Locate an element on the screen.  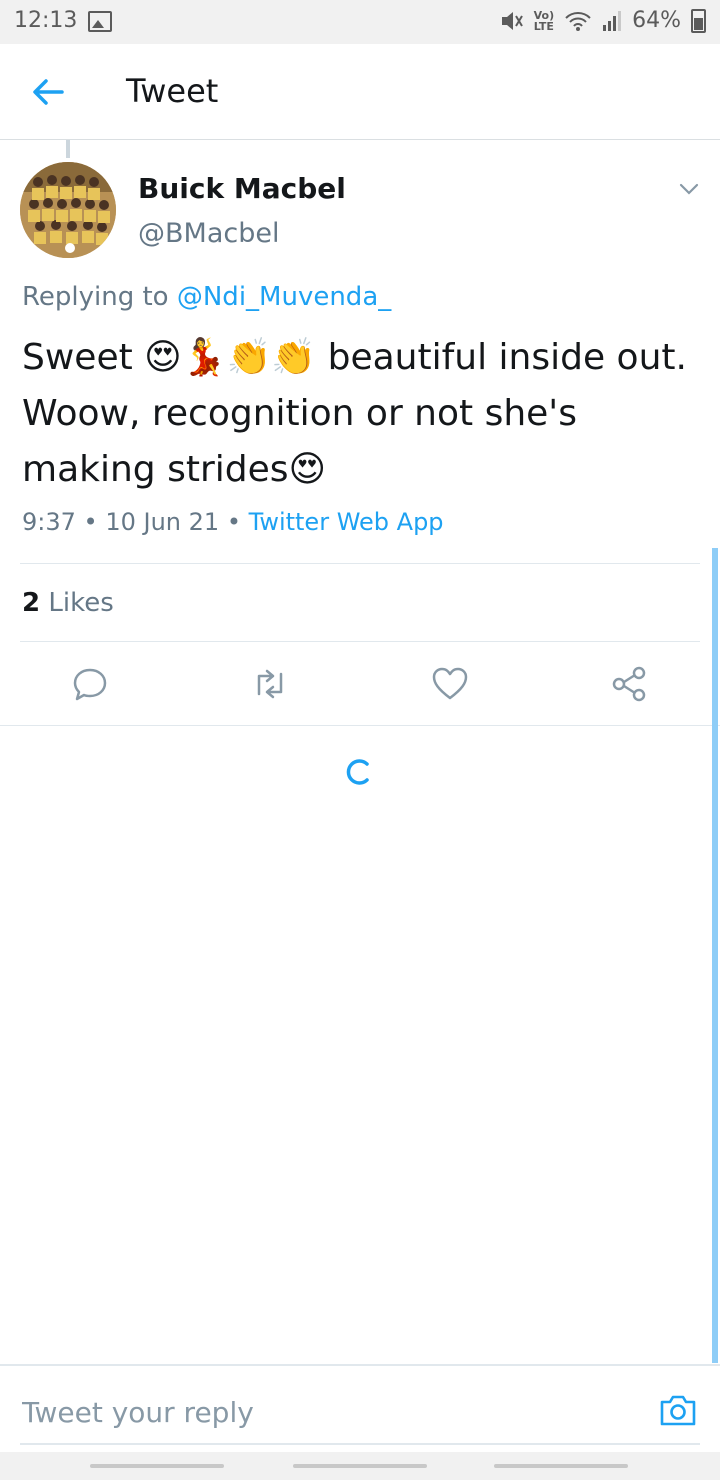
author-handle: @BMacbel is located at coordinates (208, 233).